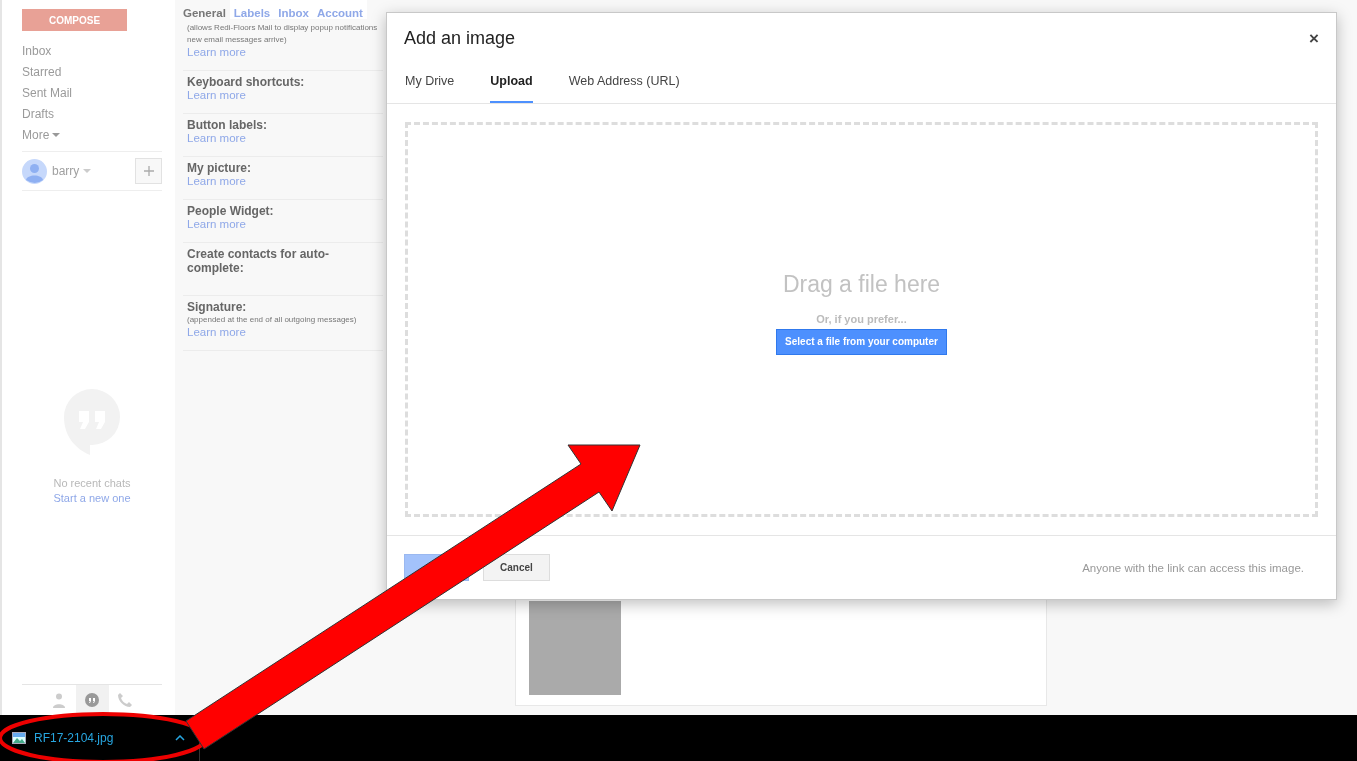  What do you see at coordinates (37, 51) in the screenshot?
I see `nav-link: Inbox` at bounding box center [37, 51].